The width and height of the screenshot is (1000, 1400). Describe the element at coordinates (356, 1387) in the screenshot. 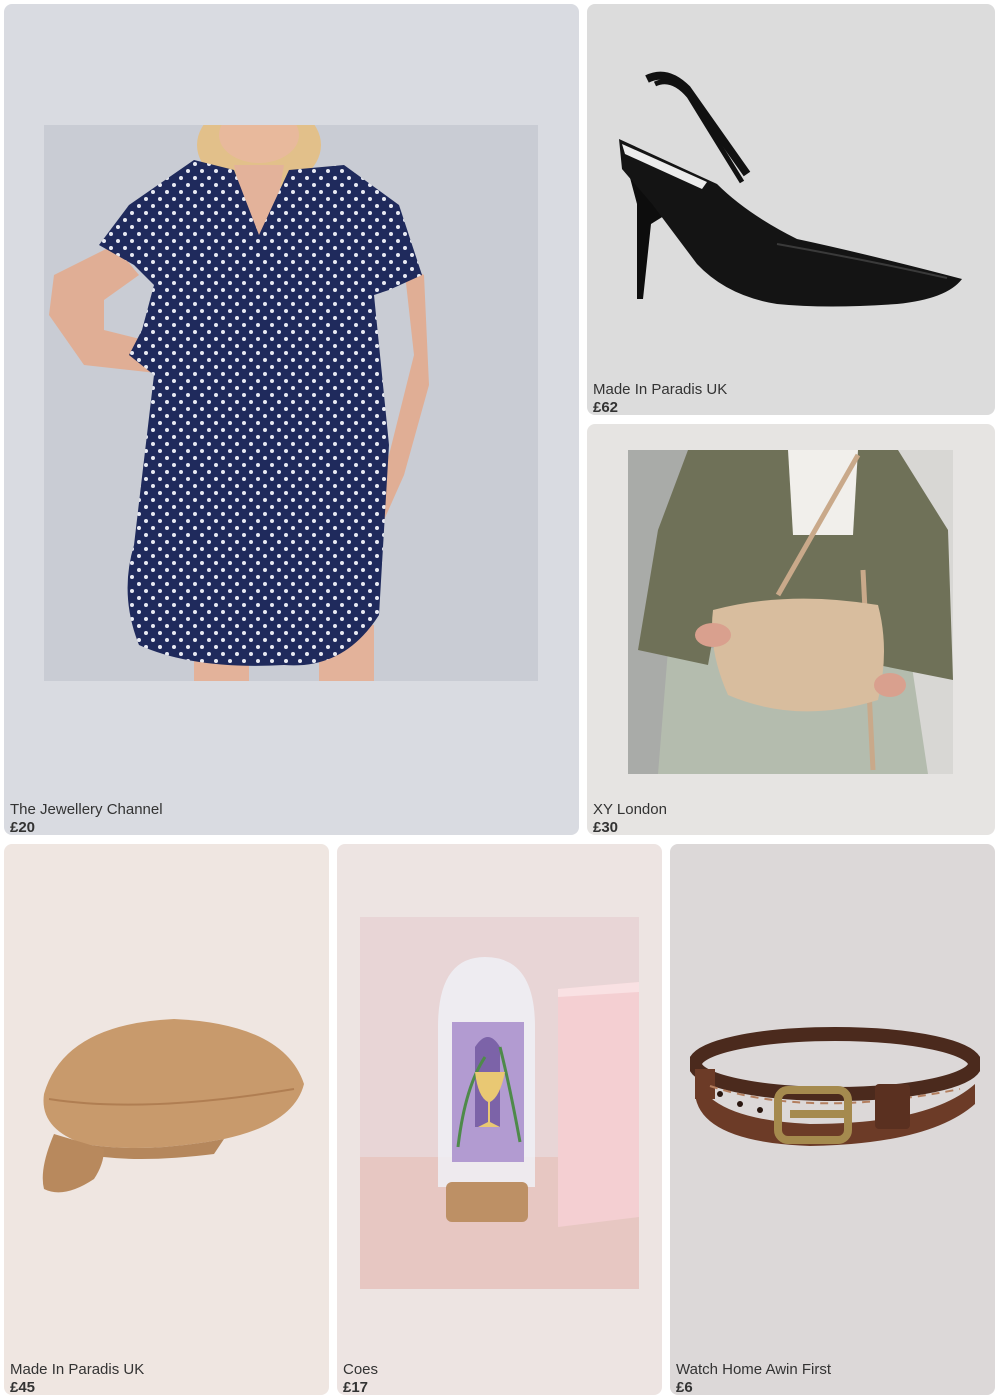

I see `product-price: £17` at that location.